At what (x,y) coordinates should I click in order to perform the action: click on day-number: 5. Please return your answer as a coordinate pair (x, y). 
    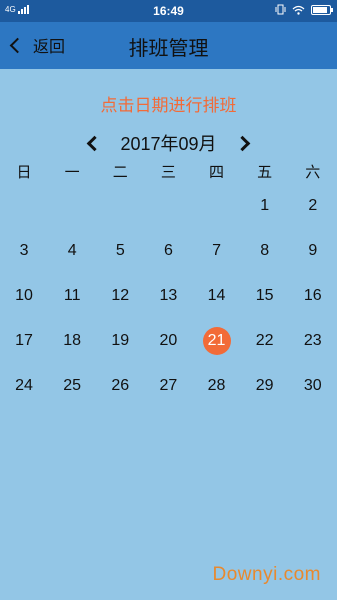
    Looking at the image, I should click on (120, 250).